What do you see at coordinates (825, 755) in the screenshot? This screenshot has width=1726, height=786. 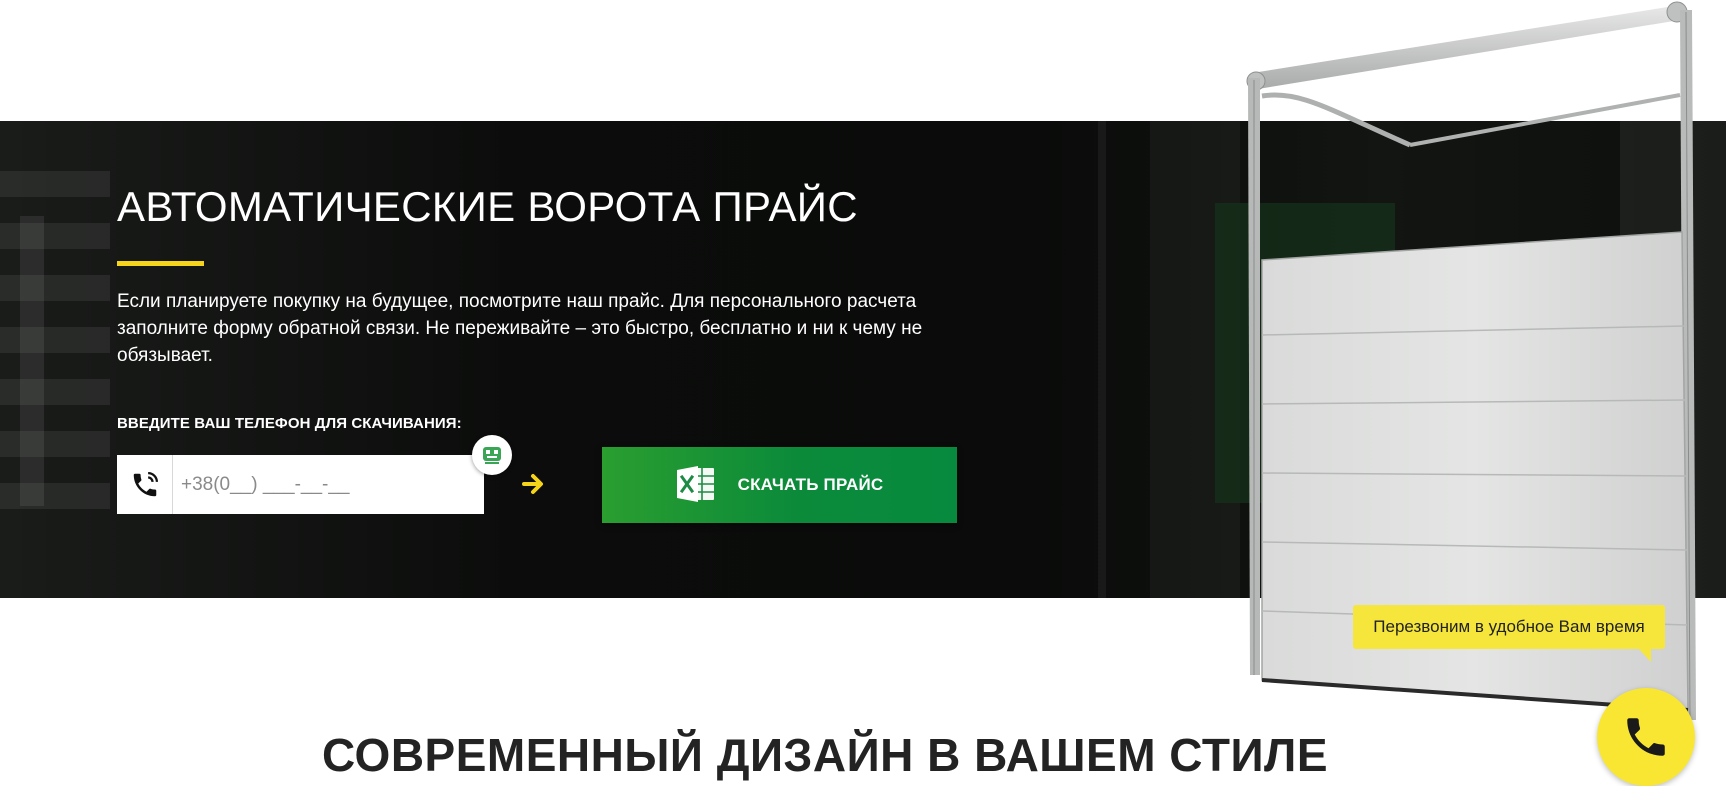 I see `section-heading: СОВРЕМЕННЫЙ ДИЗАЙН В ВАШЕМ СТИЛЕ` at bounding box center [825, 755].